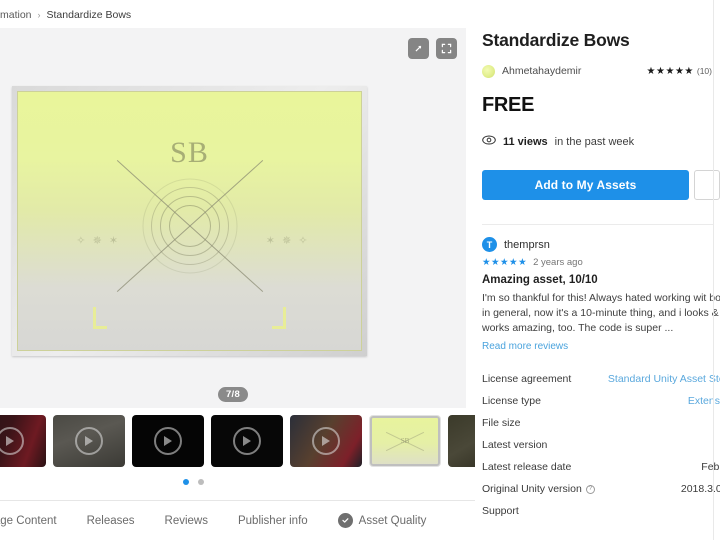  I want to click on fullscreen-icon, so click(446, 48).